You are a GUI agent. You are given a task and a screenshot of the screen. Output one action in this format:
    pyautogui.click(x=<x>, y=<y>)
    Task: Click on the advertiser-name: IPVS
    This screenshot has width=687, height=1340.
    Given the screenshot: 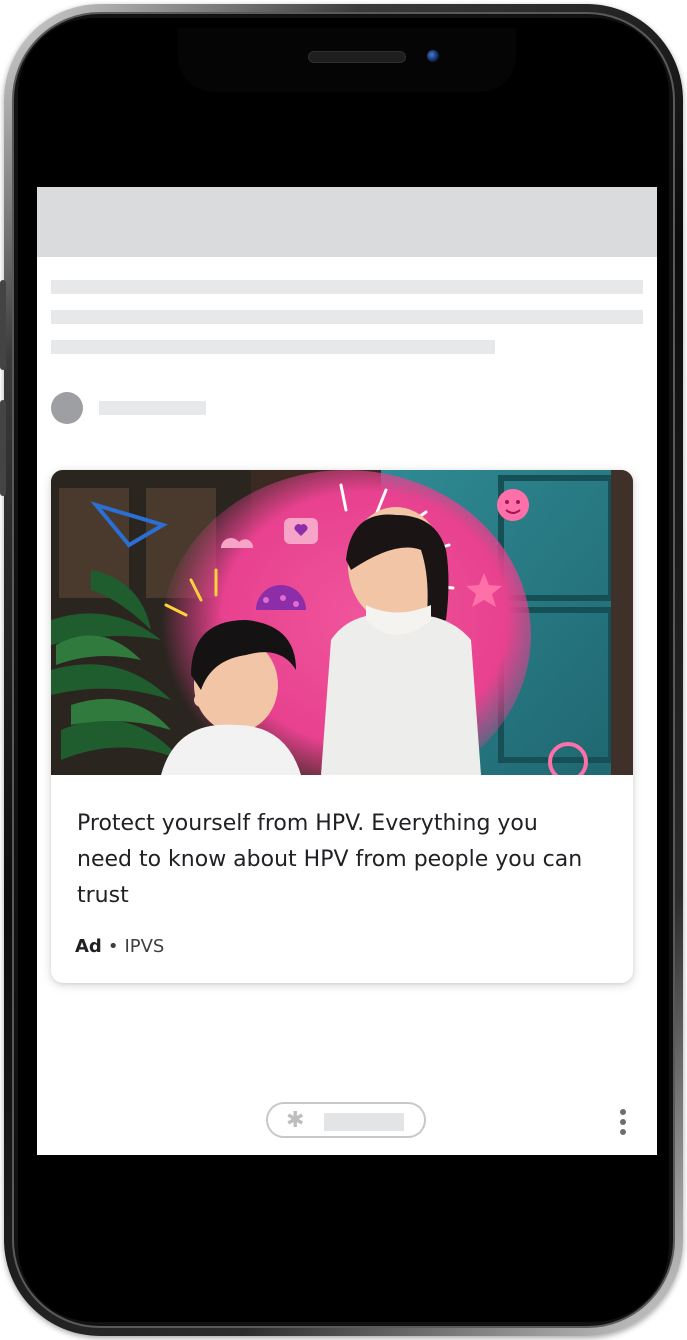 What is the action you would take?
    pyautogui.click(x=144, y=946)
    